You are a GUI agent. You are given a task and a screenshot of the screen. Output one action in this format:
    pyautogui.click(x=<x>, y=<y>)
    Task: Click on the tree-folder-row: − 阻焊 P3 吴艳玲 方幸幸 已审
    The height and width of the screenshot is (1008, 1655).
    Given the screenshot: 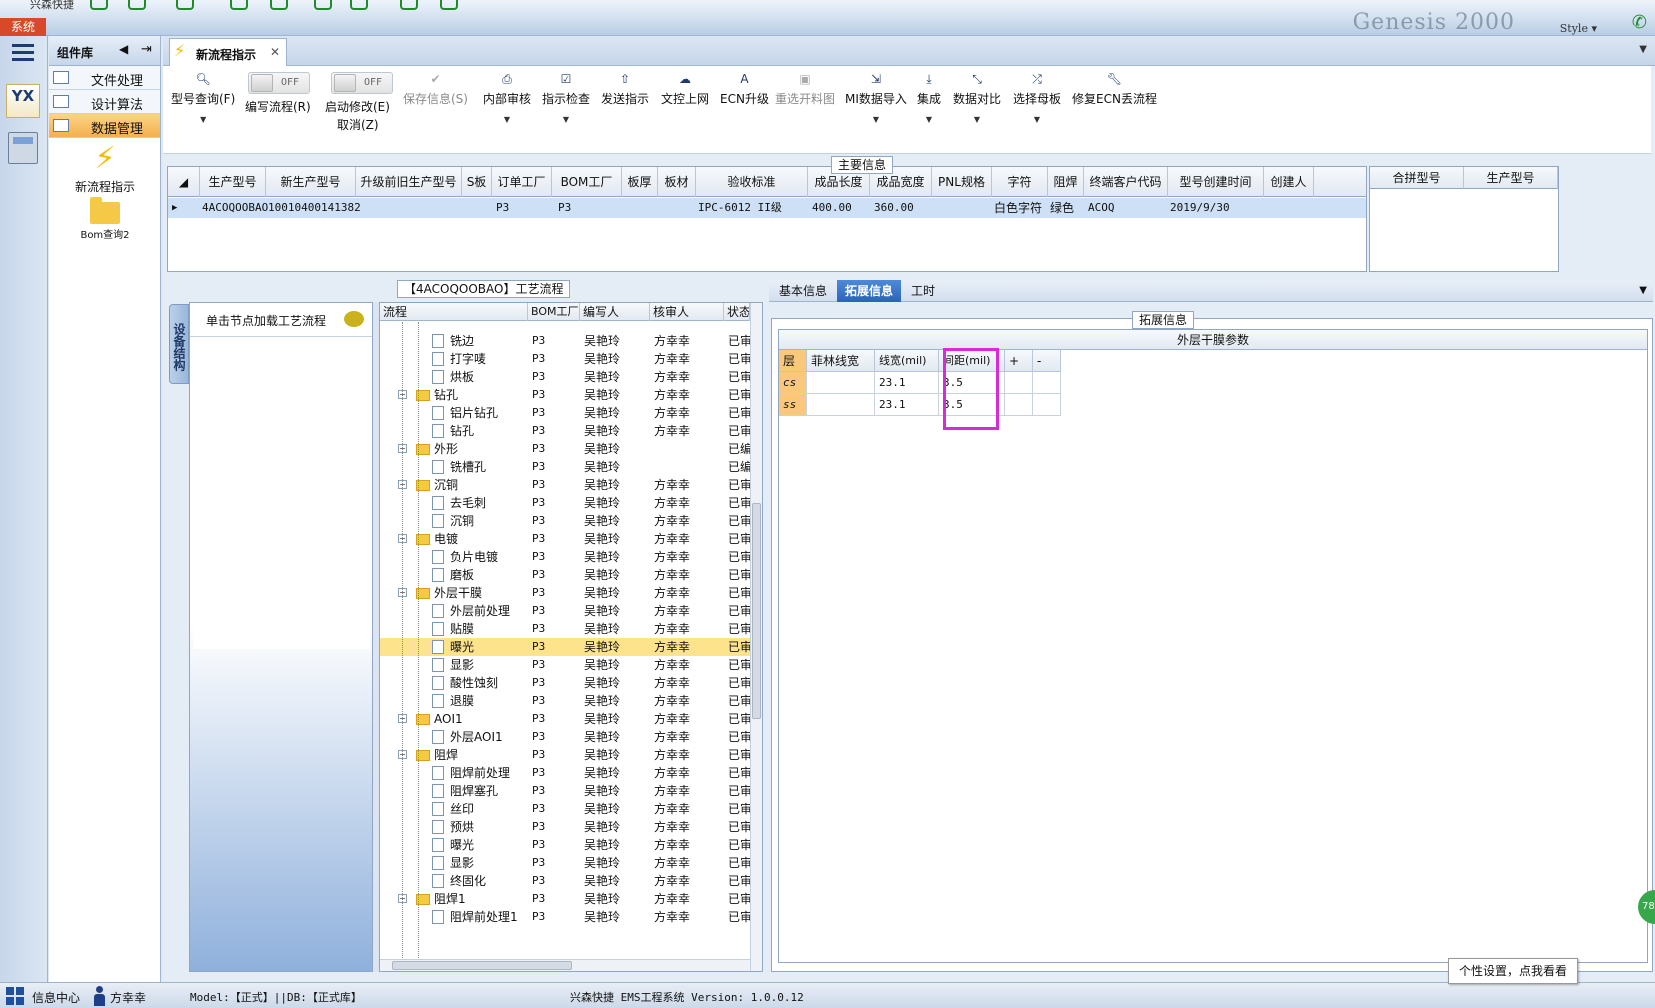 What is the action you would take?
    pyautogui.click(x=565, y=755)
    